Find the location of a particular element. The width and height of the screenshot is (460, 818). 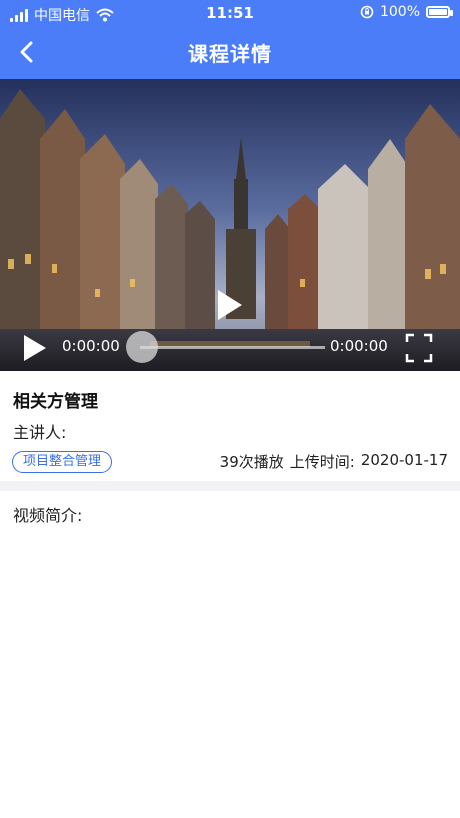

seek-knob is located at coordinates (142, 347).